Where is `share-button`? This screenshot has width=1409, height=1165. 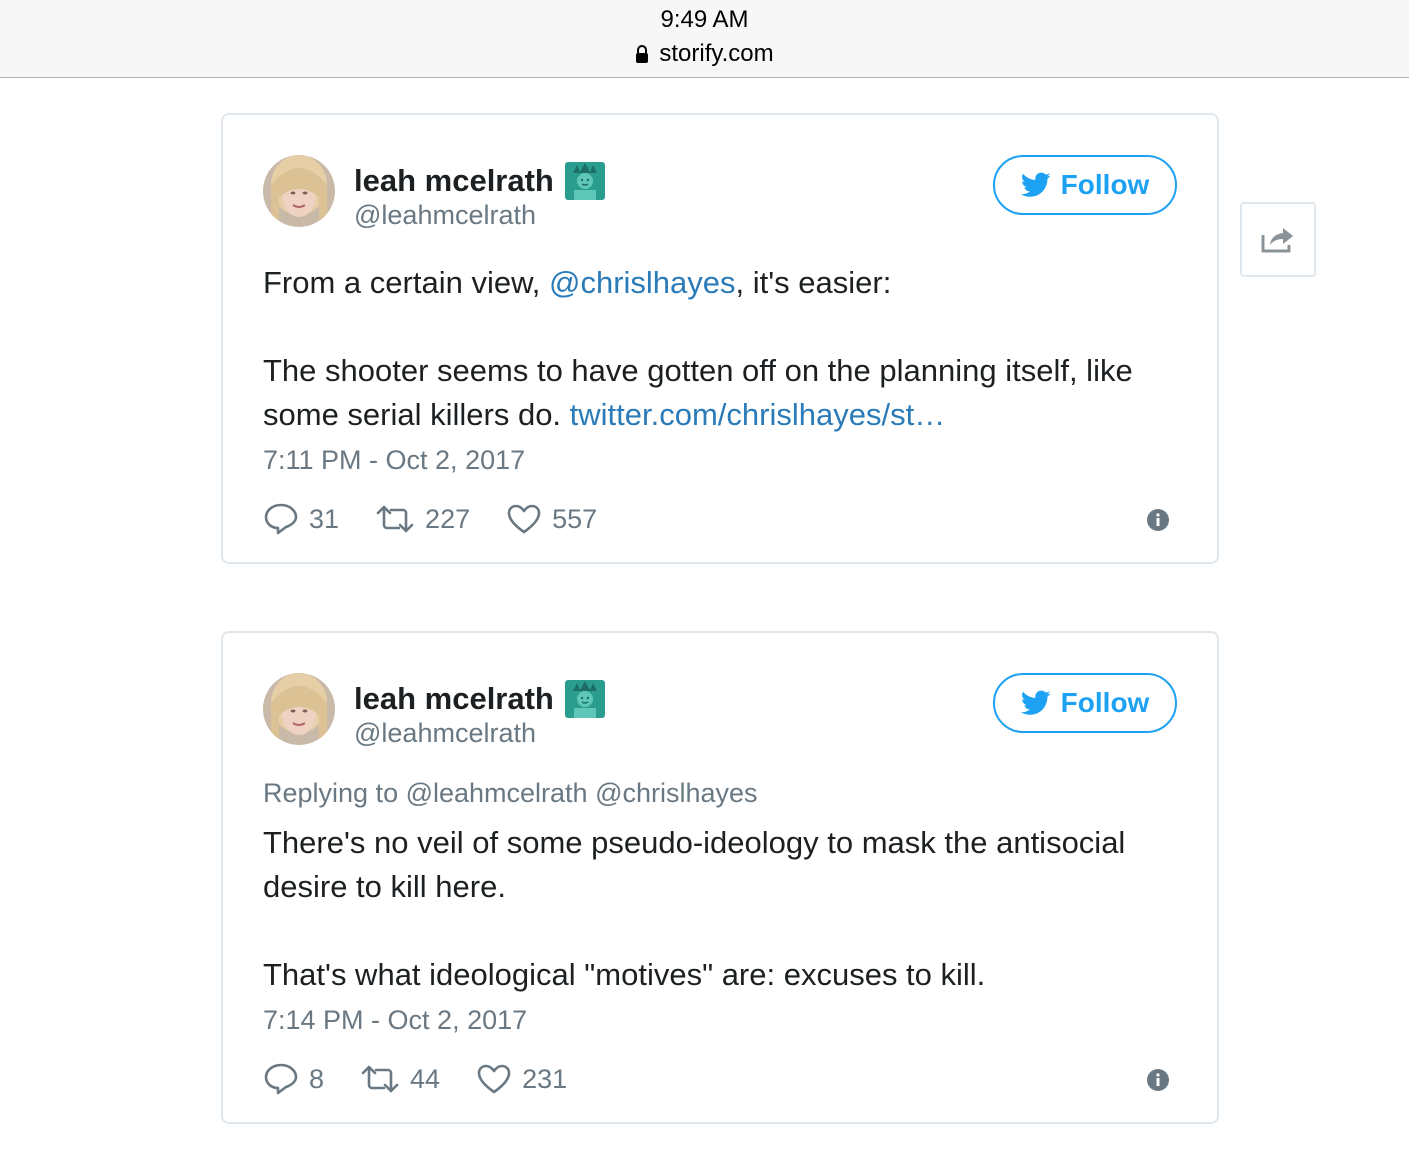
share-button is located at coordinates (1278, 239).